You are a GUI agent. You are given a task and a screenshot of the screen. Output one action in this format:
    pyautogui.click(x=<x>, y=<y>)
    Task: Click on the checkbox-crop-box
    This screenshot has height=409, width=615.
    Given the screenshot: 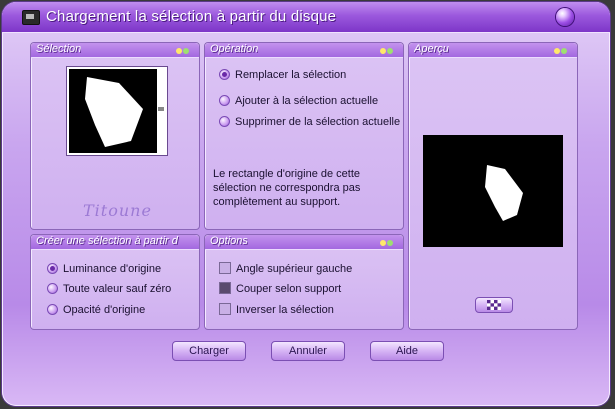 What is the action you would take?
    pyautogui.click(x=225, y=288)
    